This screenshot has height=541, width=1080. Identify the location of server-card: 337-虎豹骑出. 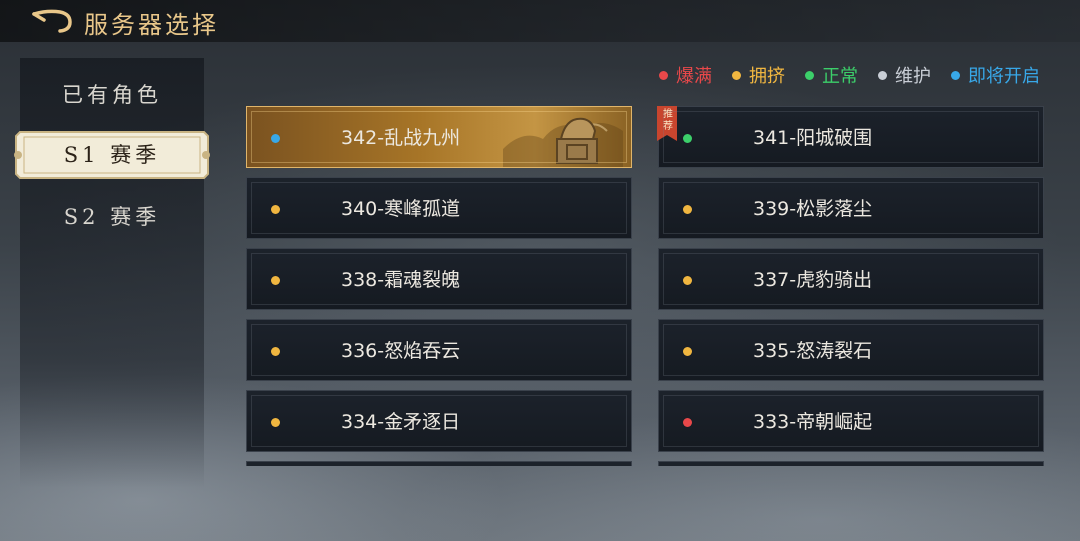
(851, 279).